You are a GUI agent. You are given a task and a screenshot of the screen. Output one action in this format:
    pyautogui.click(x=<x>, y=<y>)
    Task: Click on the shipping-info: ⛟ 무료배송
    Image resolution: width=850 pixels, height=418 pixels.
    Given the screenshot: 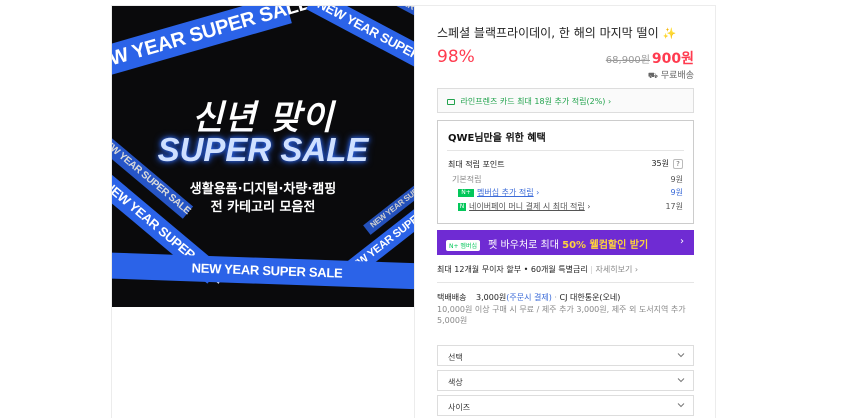 What is the action you would take?
    pyautogui.click(x=671, y=74)
    